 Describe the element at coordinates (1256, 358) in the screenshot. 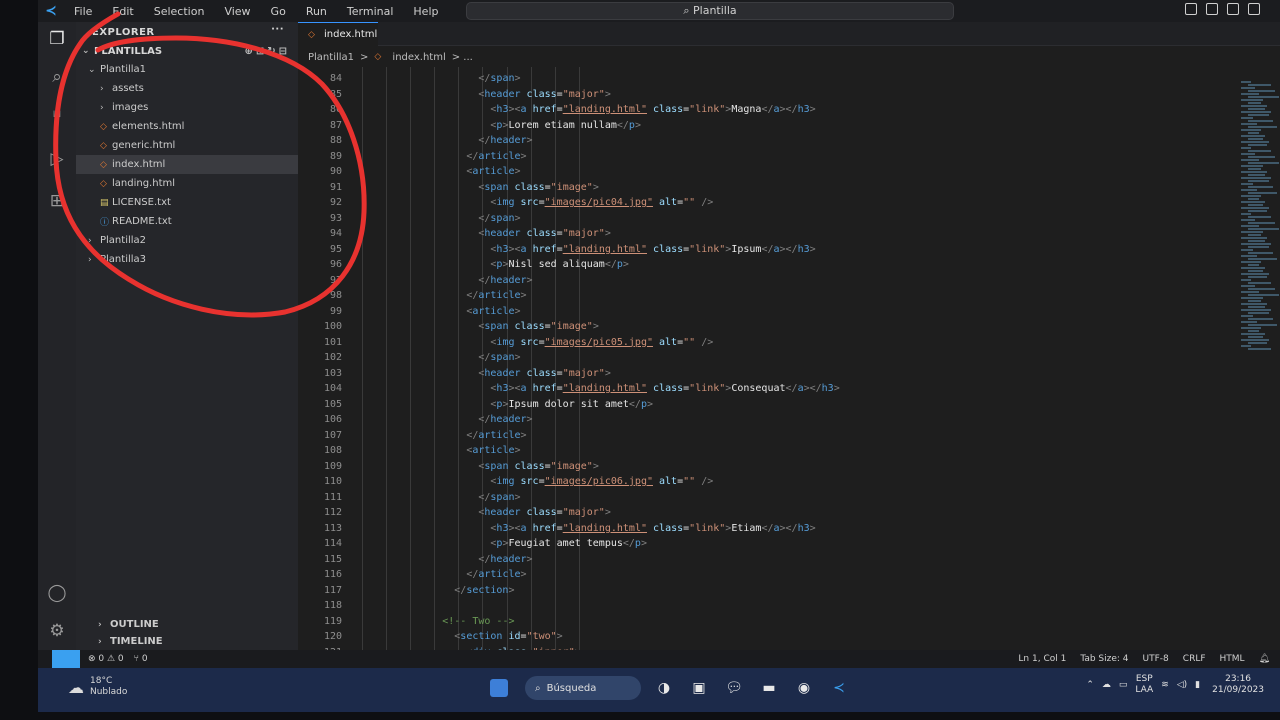

I see `minimap` at that location.